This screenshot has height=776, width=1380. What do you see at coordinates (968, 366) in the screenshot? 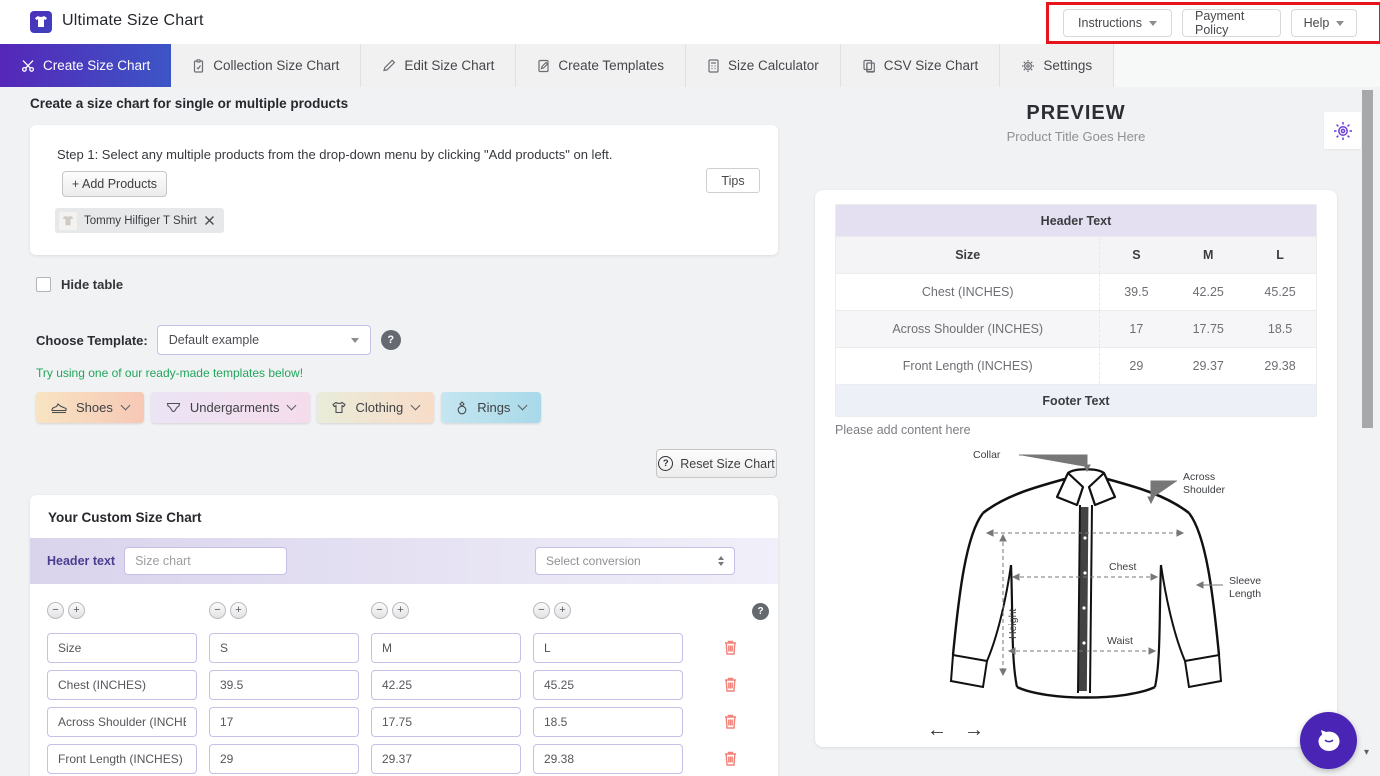
I see `preview-row-label: Front Length (INCHES)` at bounding box center [968, 366].